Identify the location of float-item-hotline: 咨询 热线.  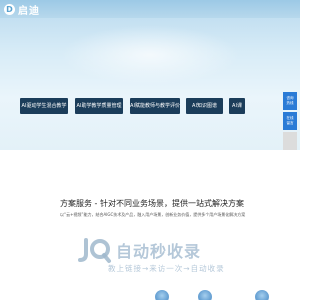
(290, 101).